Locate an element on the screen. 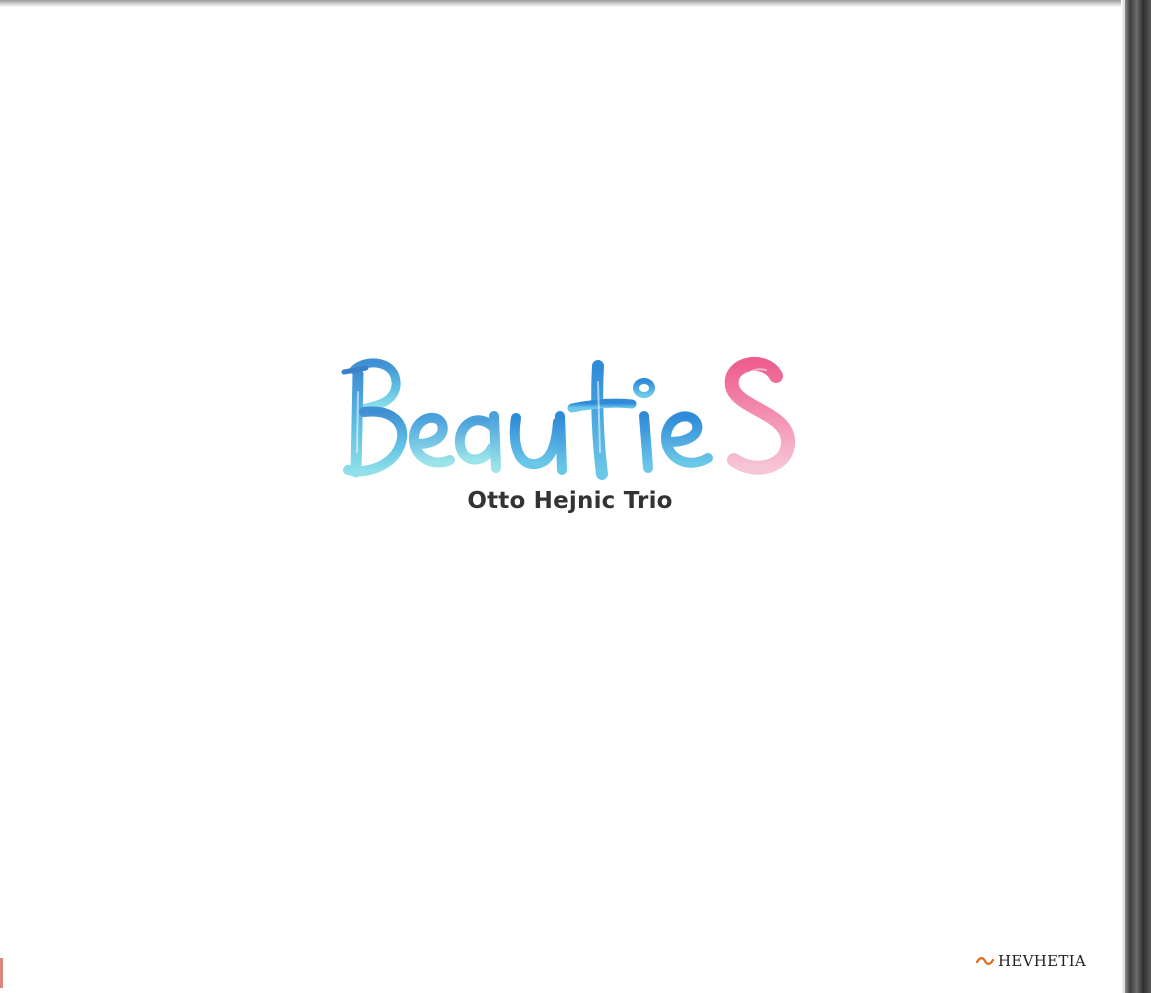  album-title-logo is located at coordinates (568, 418).